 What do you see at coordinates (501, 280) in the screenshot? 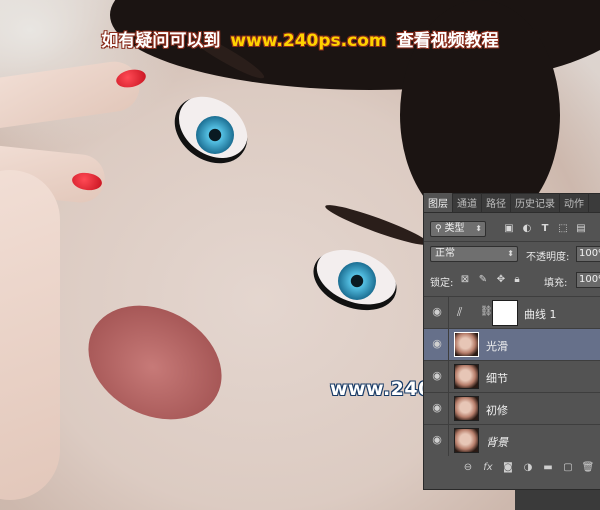
I see `lock-position-icon: ✥` at bounding box center [501, 280].